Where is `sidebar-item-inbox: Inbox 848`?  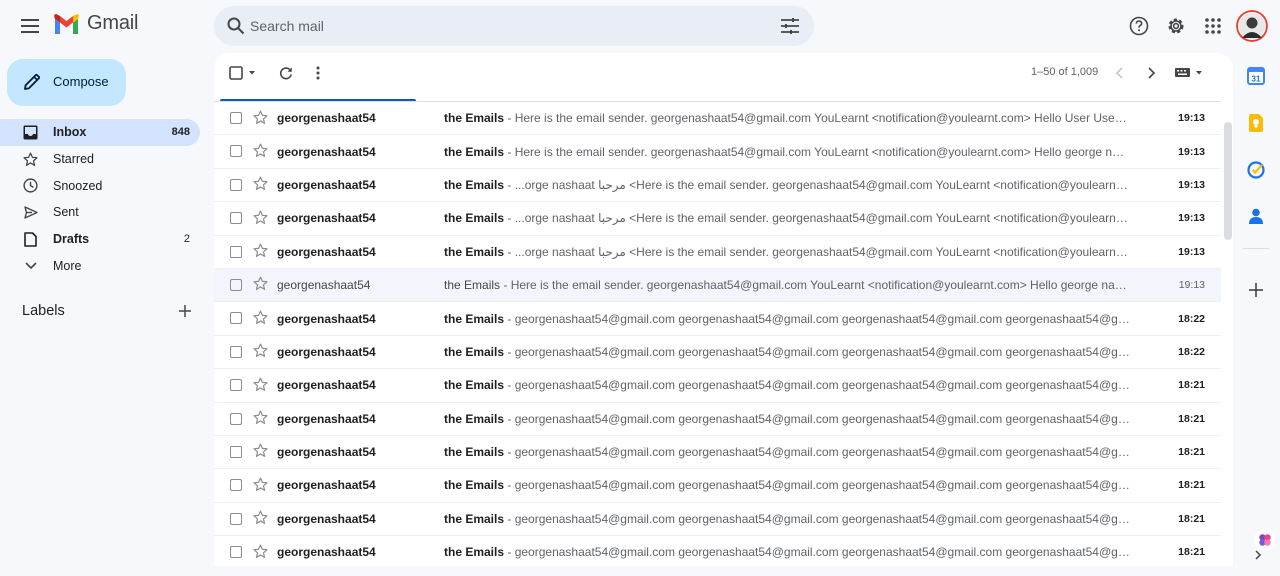
sidebar-item-inbox: Inbox 848 is located at coordinates (100, 132).